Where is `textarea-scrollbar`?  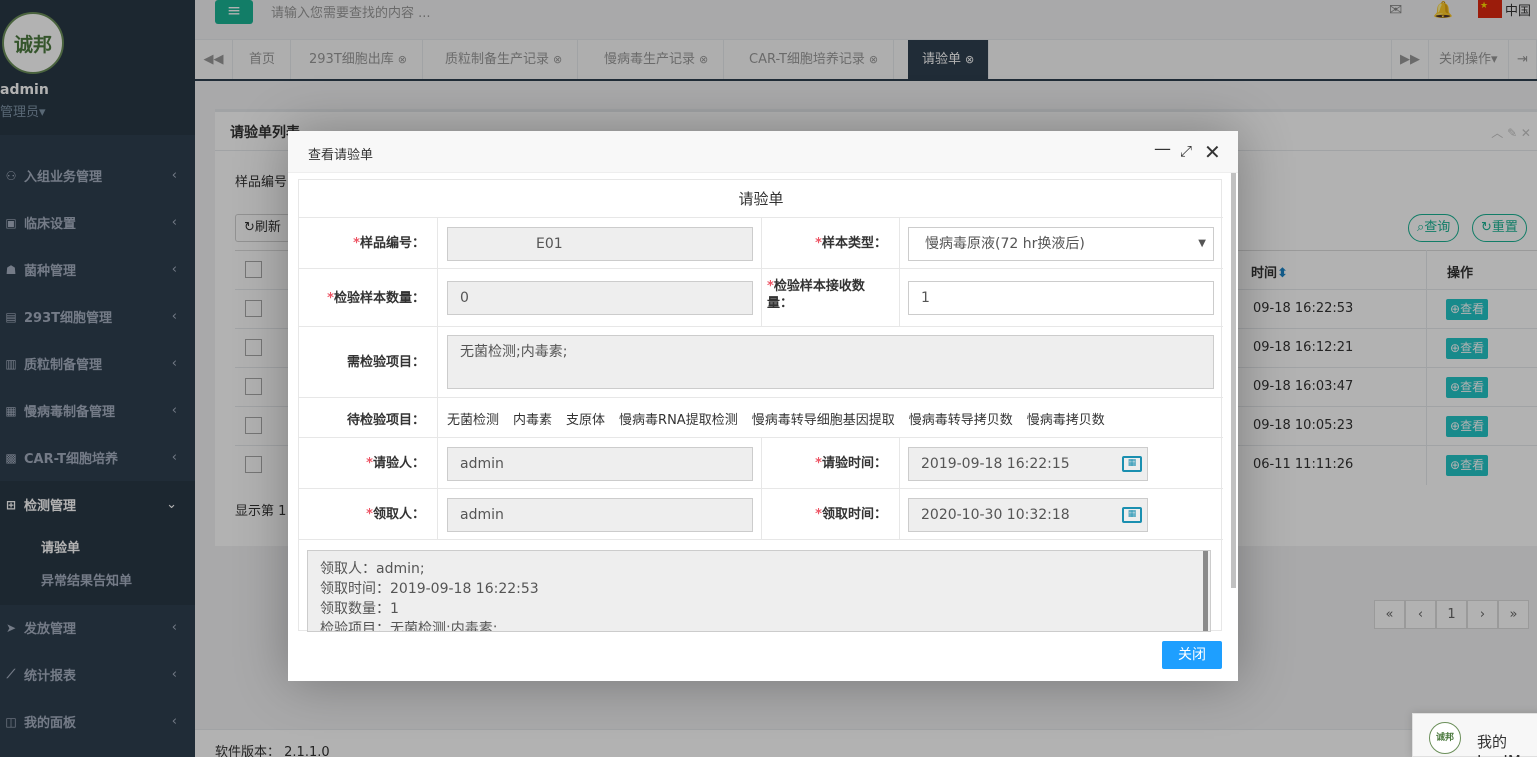 textarea-scrollbar is located at coordinates (1205, 591).